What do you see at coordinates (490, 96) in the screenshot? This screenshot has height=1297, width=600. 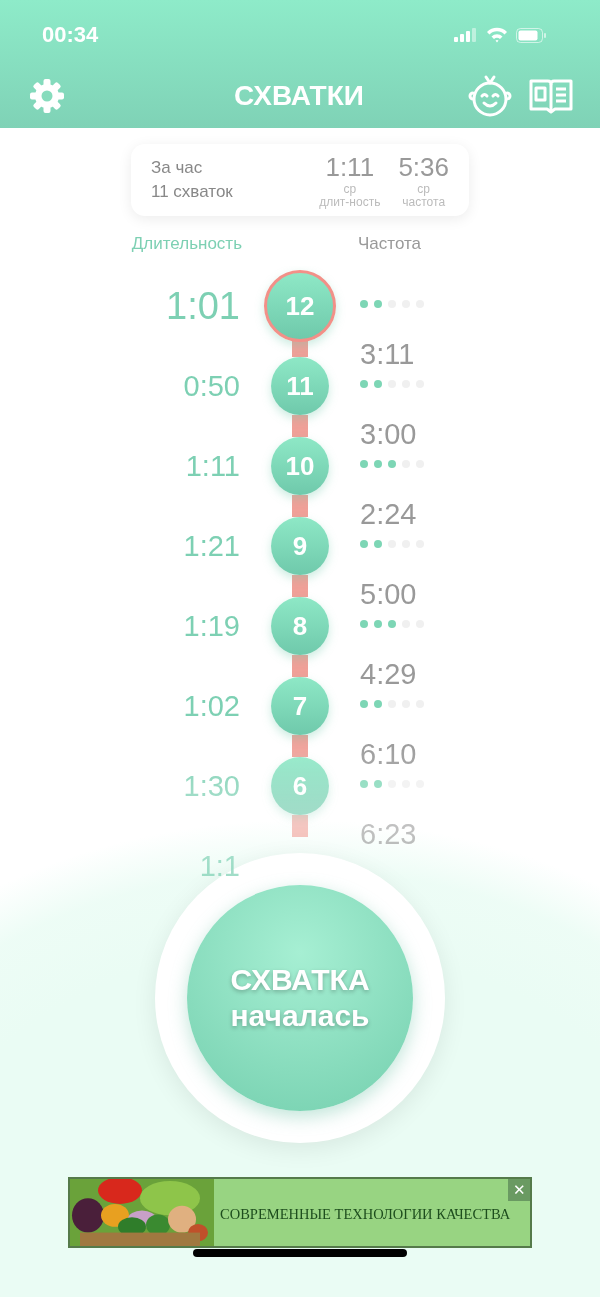 I see `baby-face-icon` at bounding box center [490, 96].